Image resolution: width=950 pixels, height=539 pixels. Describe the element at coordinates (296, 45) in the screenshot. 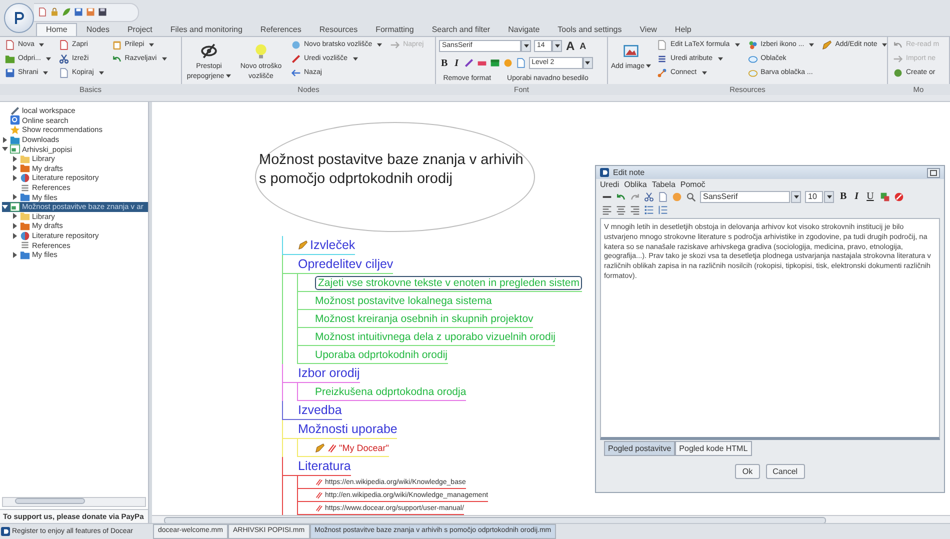

I see `node-icon` at that location.